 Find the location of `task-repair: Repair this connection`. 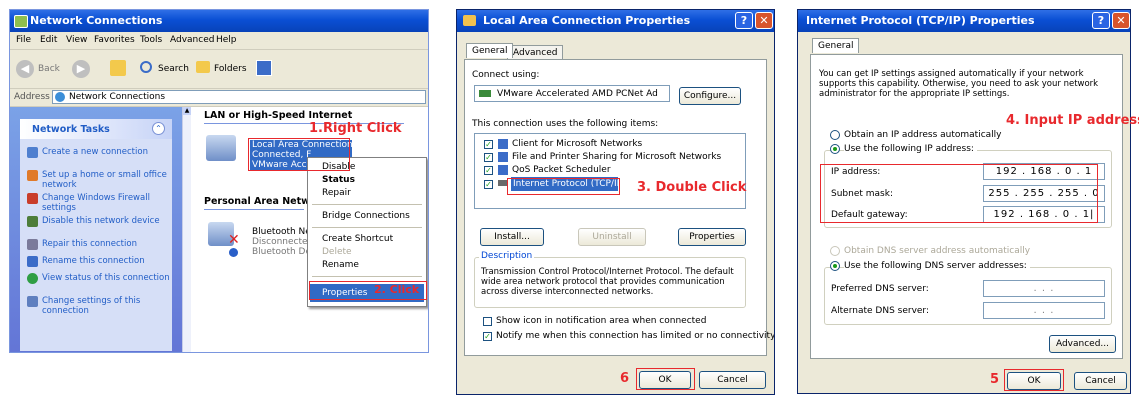

task-repair: Repair this connection is located at coordinates (112, 244).